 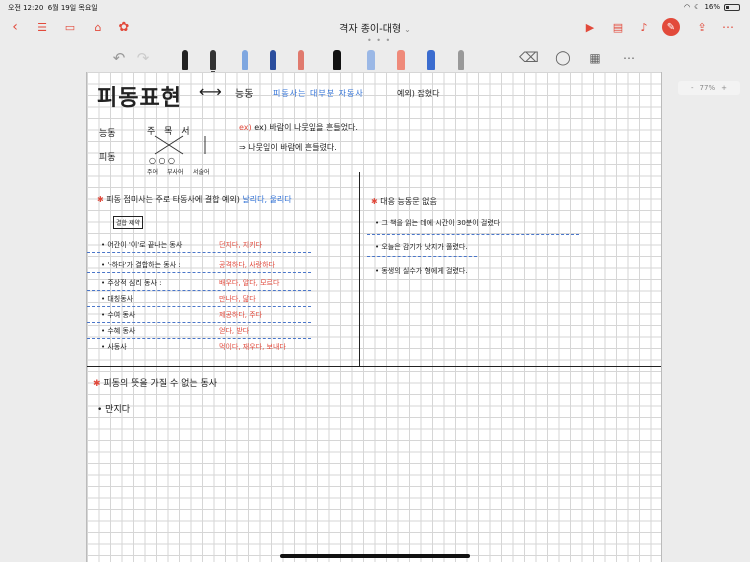 I want to click on heading-active: 능동, so click(x=244, y=94).